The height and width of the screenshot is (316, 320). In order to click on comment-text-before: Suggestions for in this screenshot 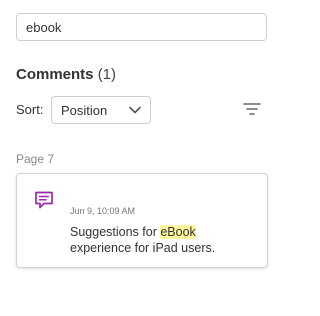, I will do `click(115, 232)`.